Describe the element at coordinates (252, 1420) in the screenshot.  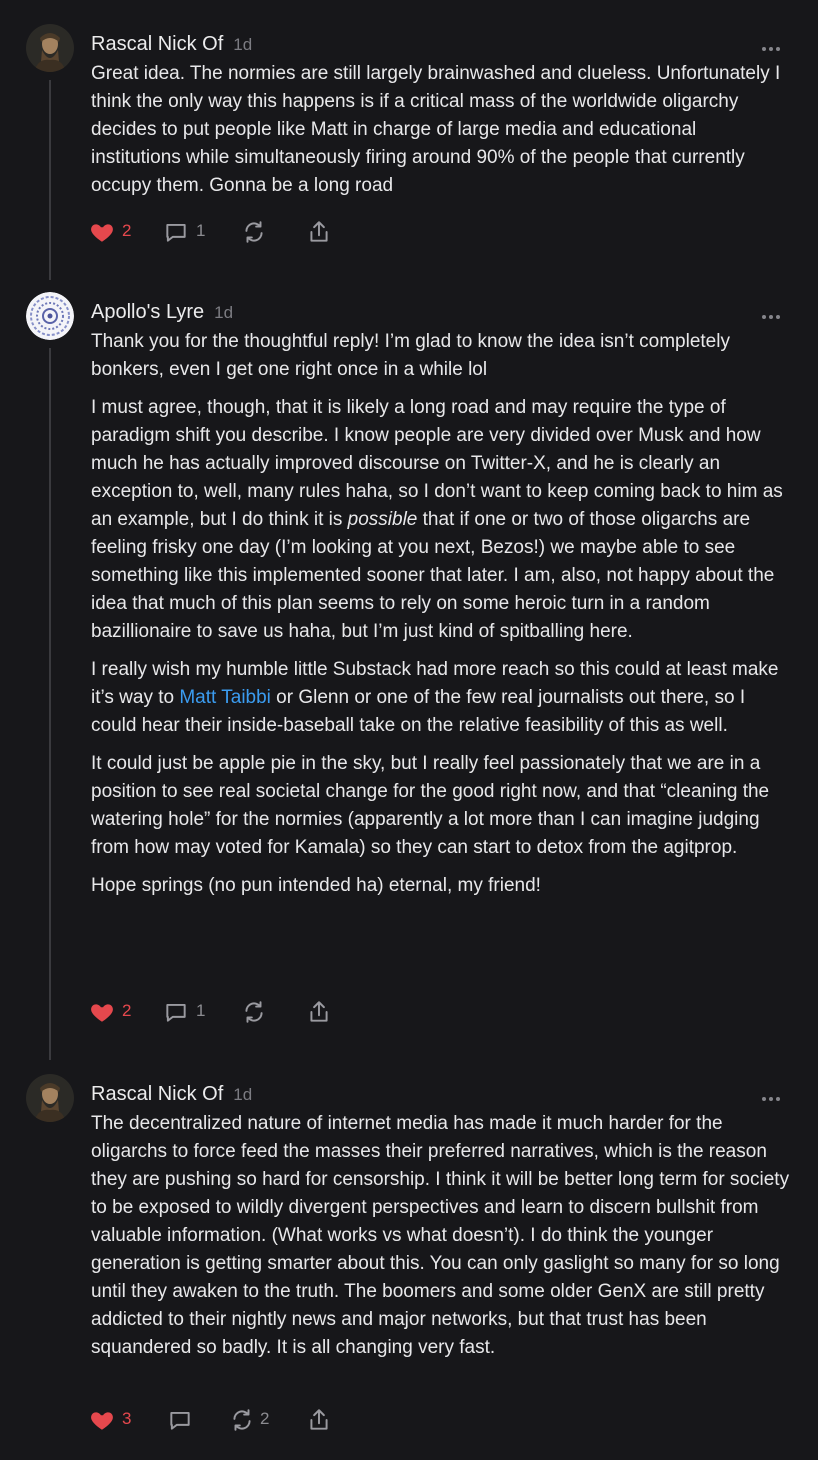
I see `restack-button: 2` at that location.